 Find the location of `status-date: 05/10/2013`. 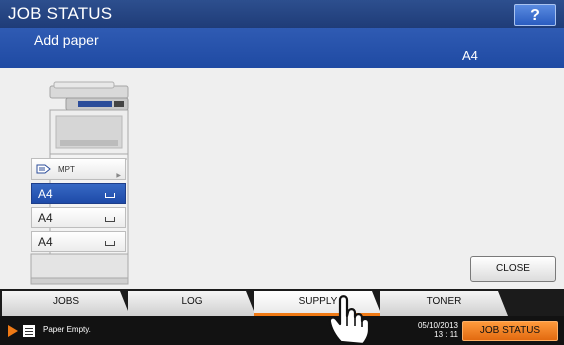

status-date: 05/10/2013 is located at coordinates (437, 325).